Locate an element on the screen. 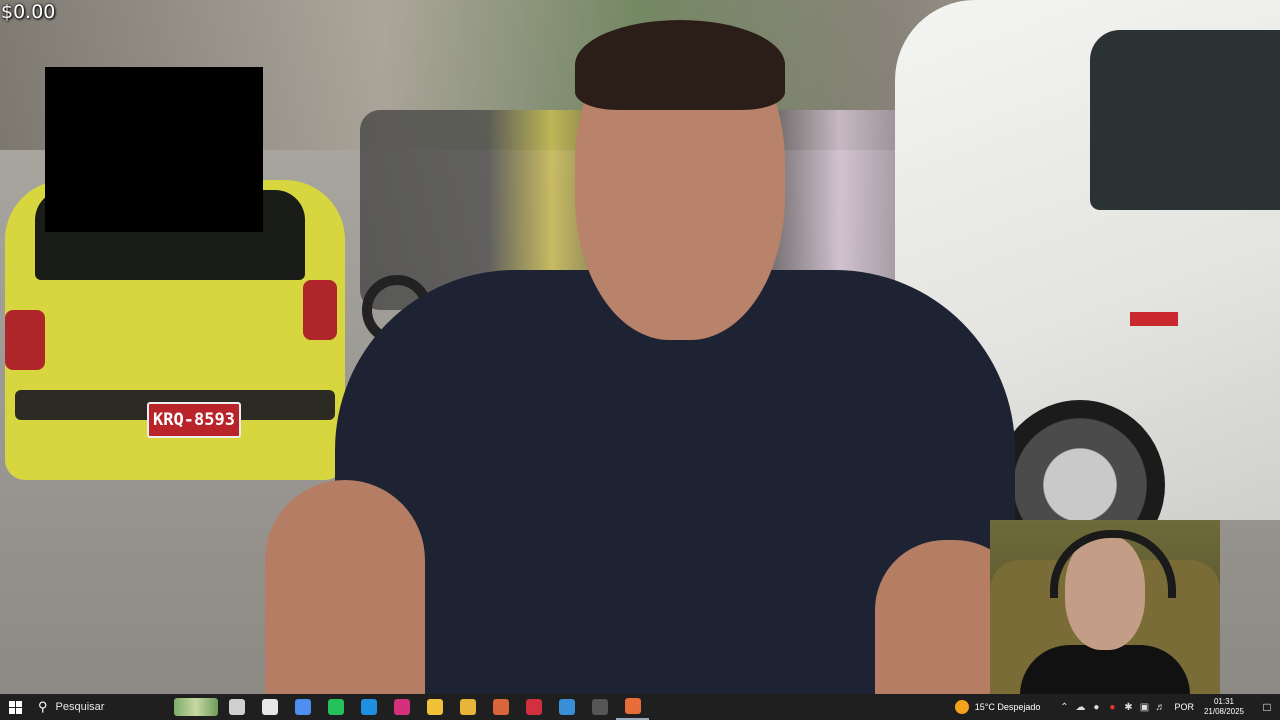 Image resolution: width=1280 pixels, height=720 pixels. language-indicator: POR is located at coordinates (1184, 707).